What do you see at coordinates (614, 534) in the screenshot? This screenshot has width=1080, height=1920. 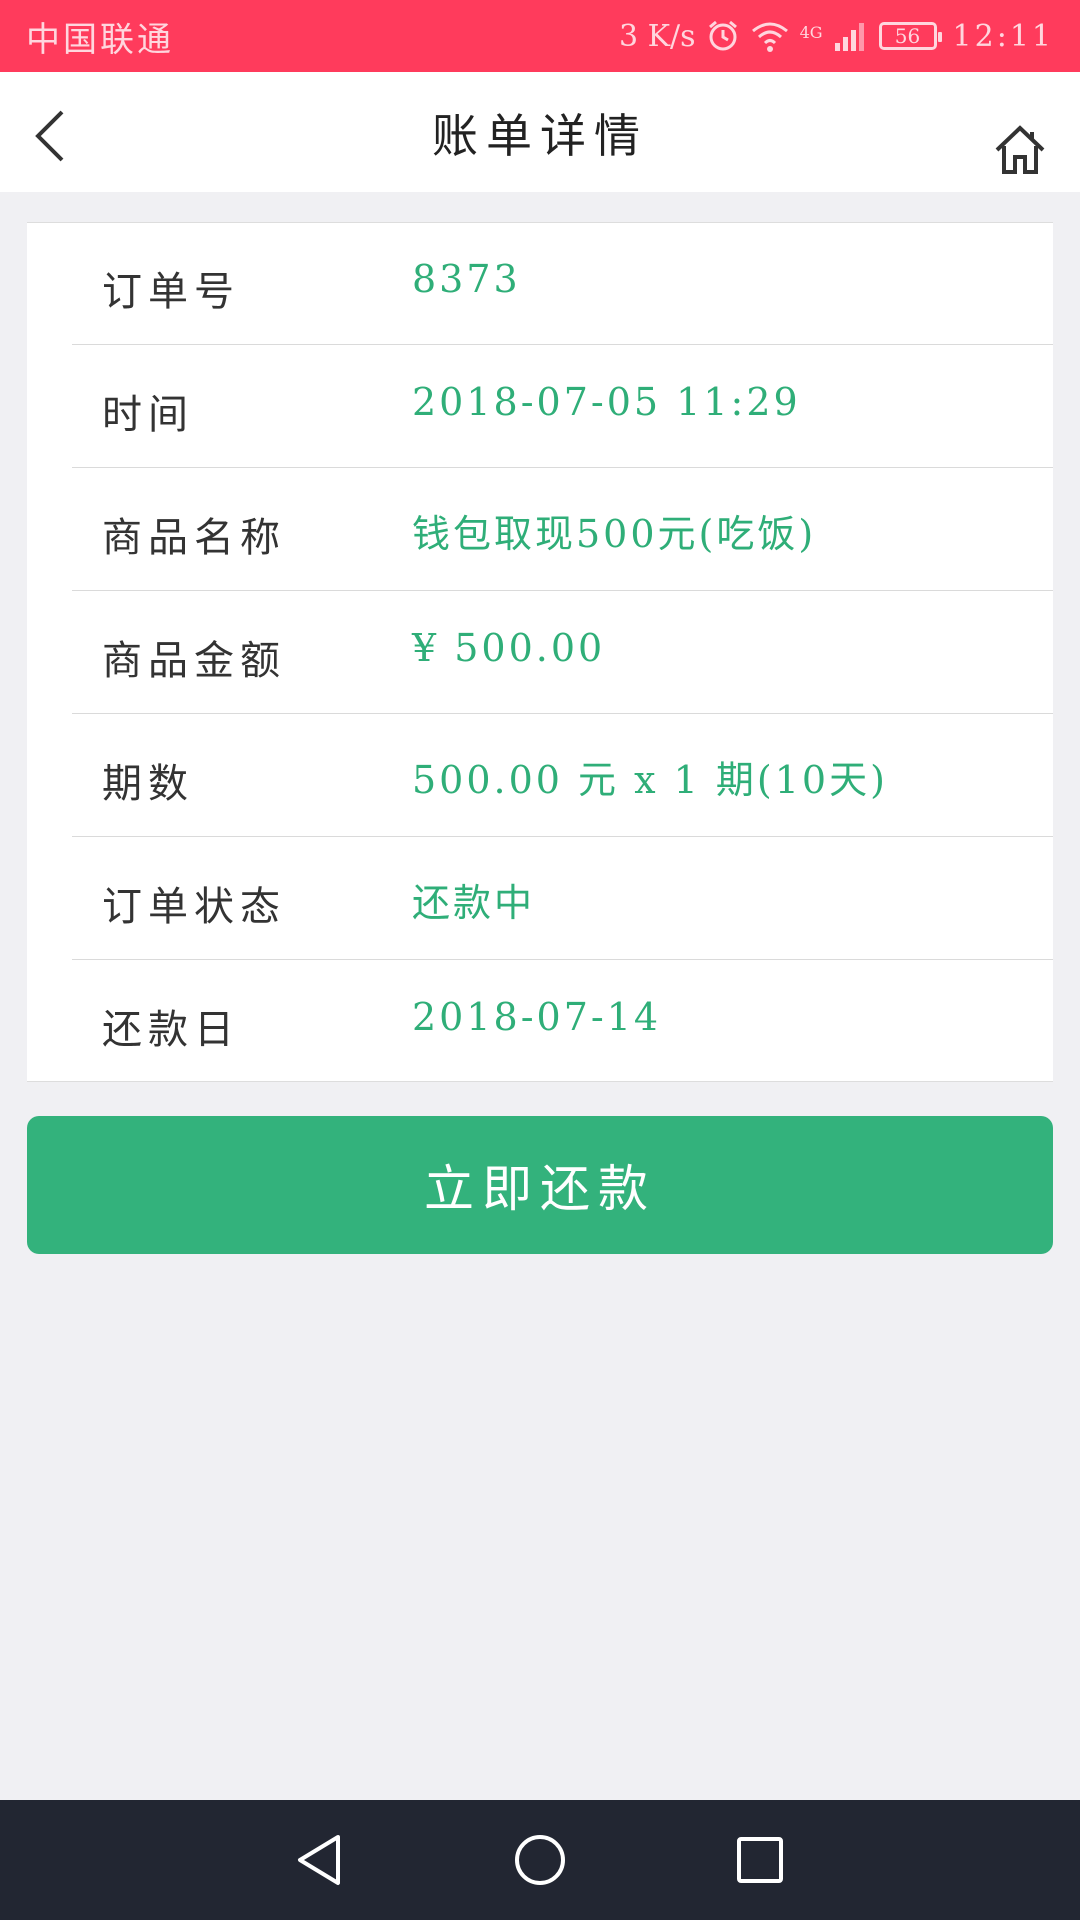 I see `detail-value: 钱包取现500元(吃饭)` at bounding box center [614, 534].